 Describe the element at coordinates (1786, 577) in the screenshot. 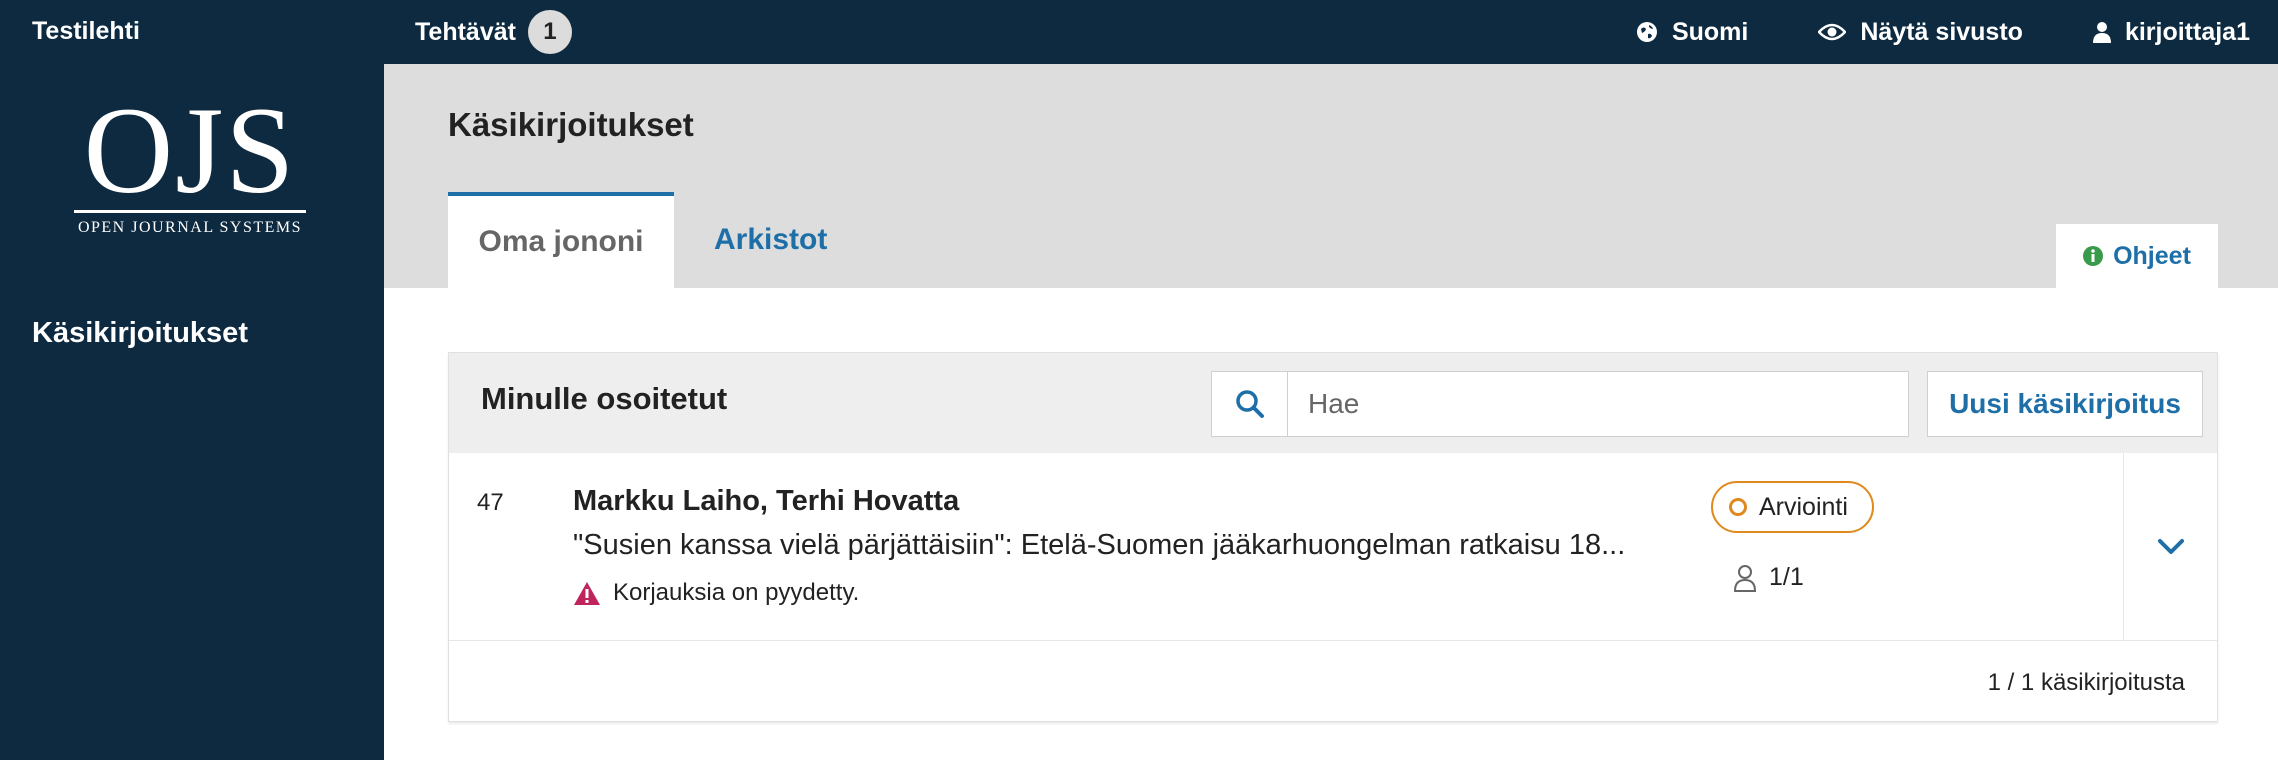

I see `participants-label: 1/1` at that location.